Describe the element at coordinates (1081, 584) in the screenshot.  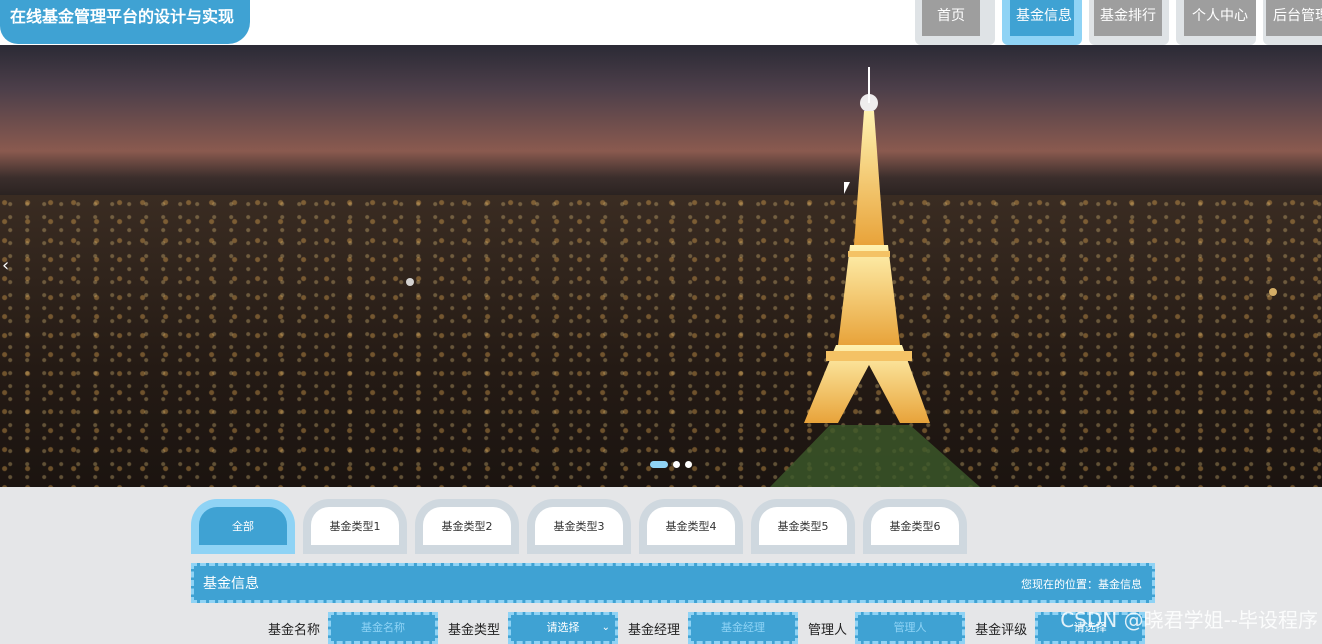
I see `breadcrumb: 您现在的位置：基金信息` at that location.